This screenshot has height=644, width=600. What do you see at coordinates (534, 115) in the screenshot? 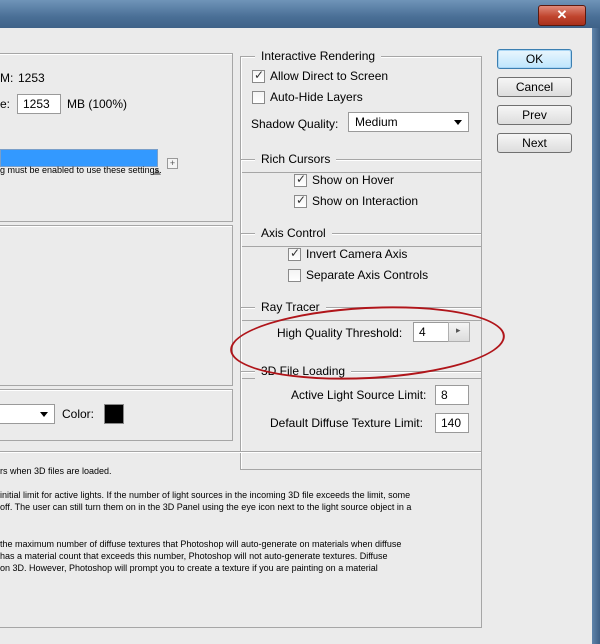
I see `prev-button: Prev` at bounding box center [534, 115].